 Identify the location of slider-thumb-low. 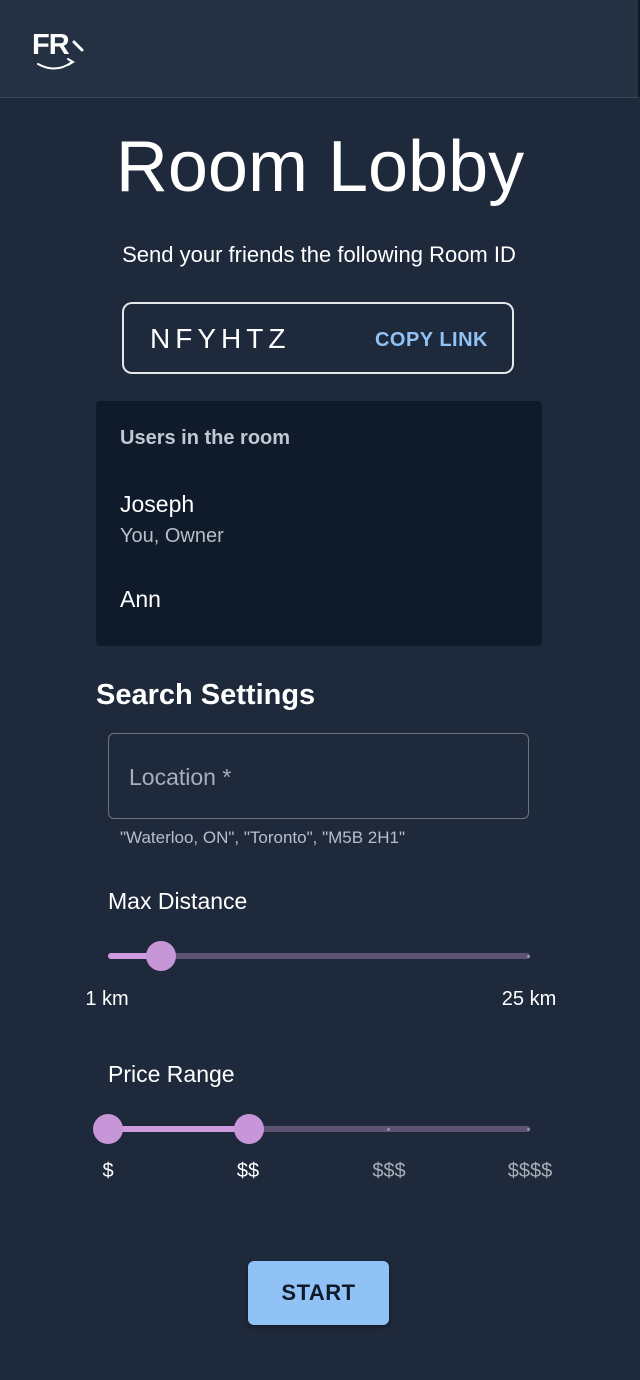
(108, 1129).